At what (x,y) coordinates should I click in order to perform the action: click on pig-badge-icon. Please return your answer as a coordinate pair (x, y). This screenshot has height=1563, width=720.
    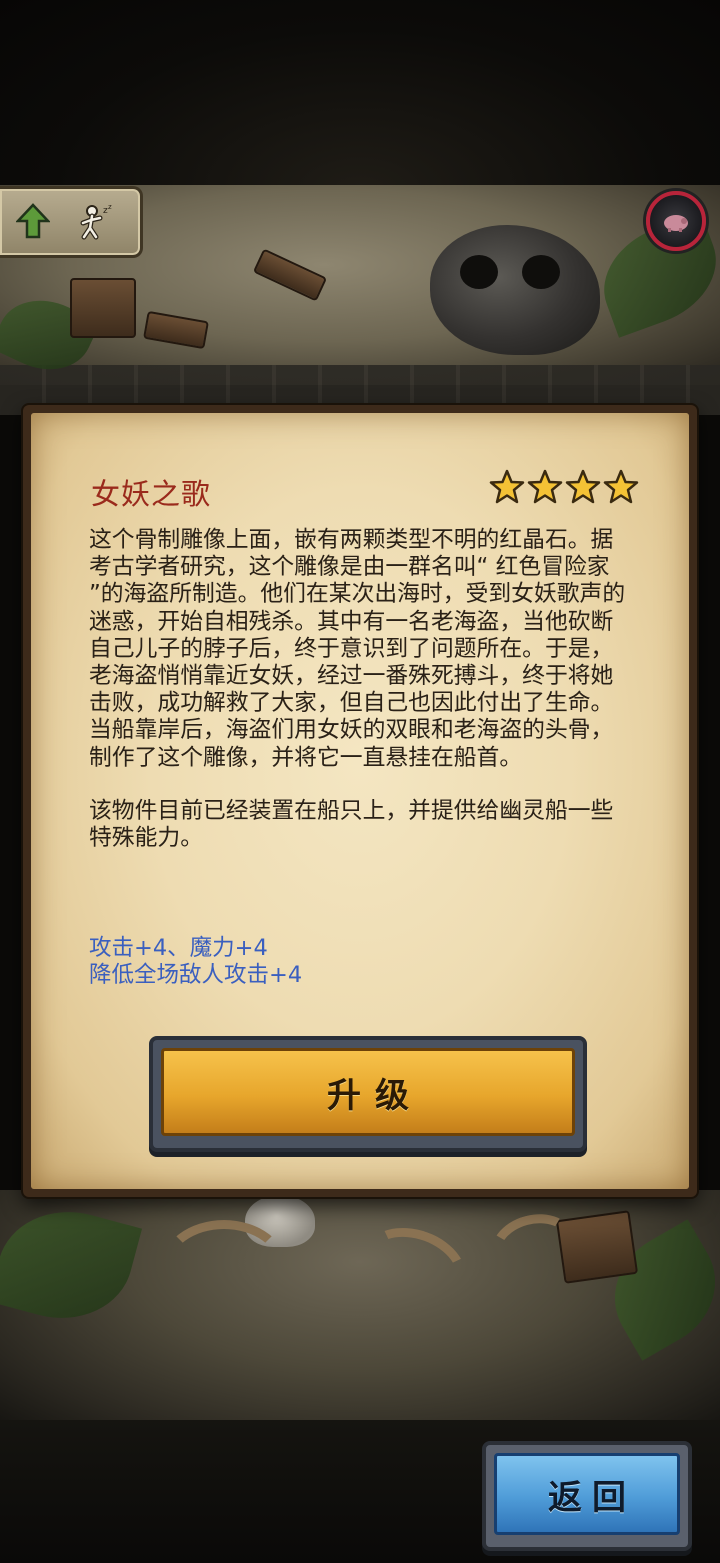
    Looking at the image, I should click on (676, 223).